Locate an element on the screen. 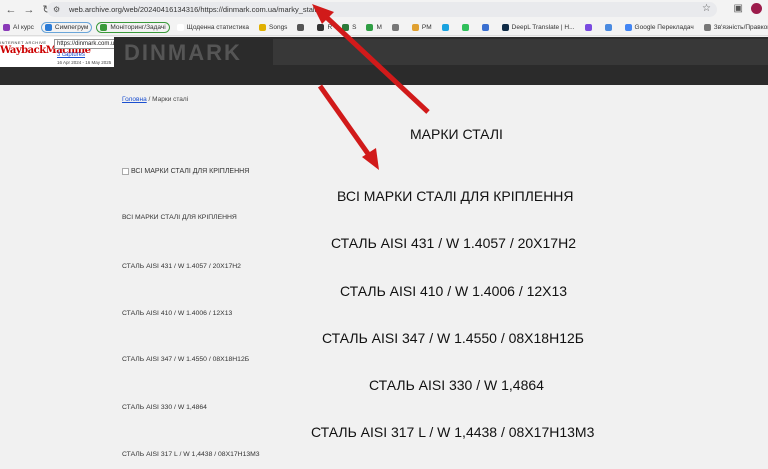 The image size is (768, 469). site-nav-bar is located at coordinates (384, 76).